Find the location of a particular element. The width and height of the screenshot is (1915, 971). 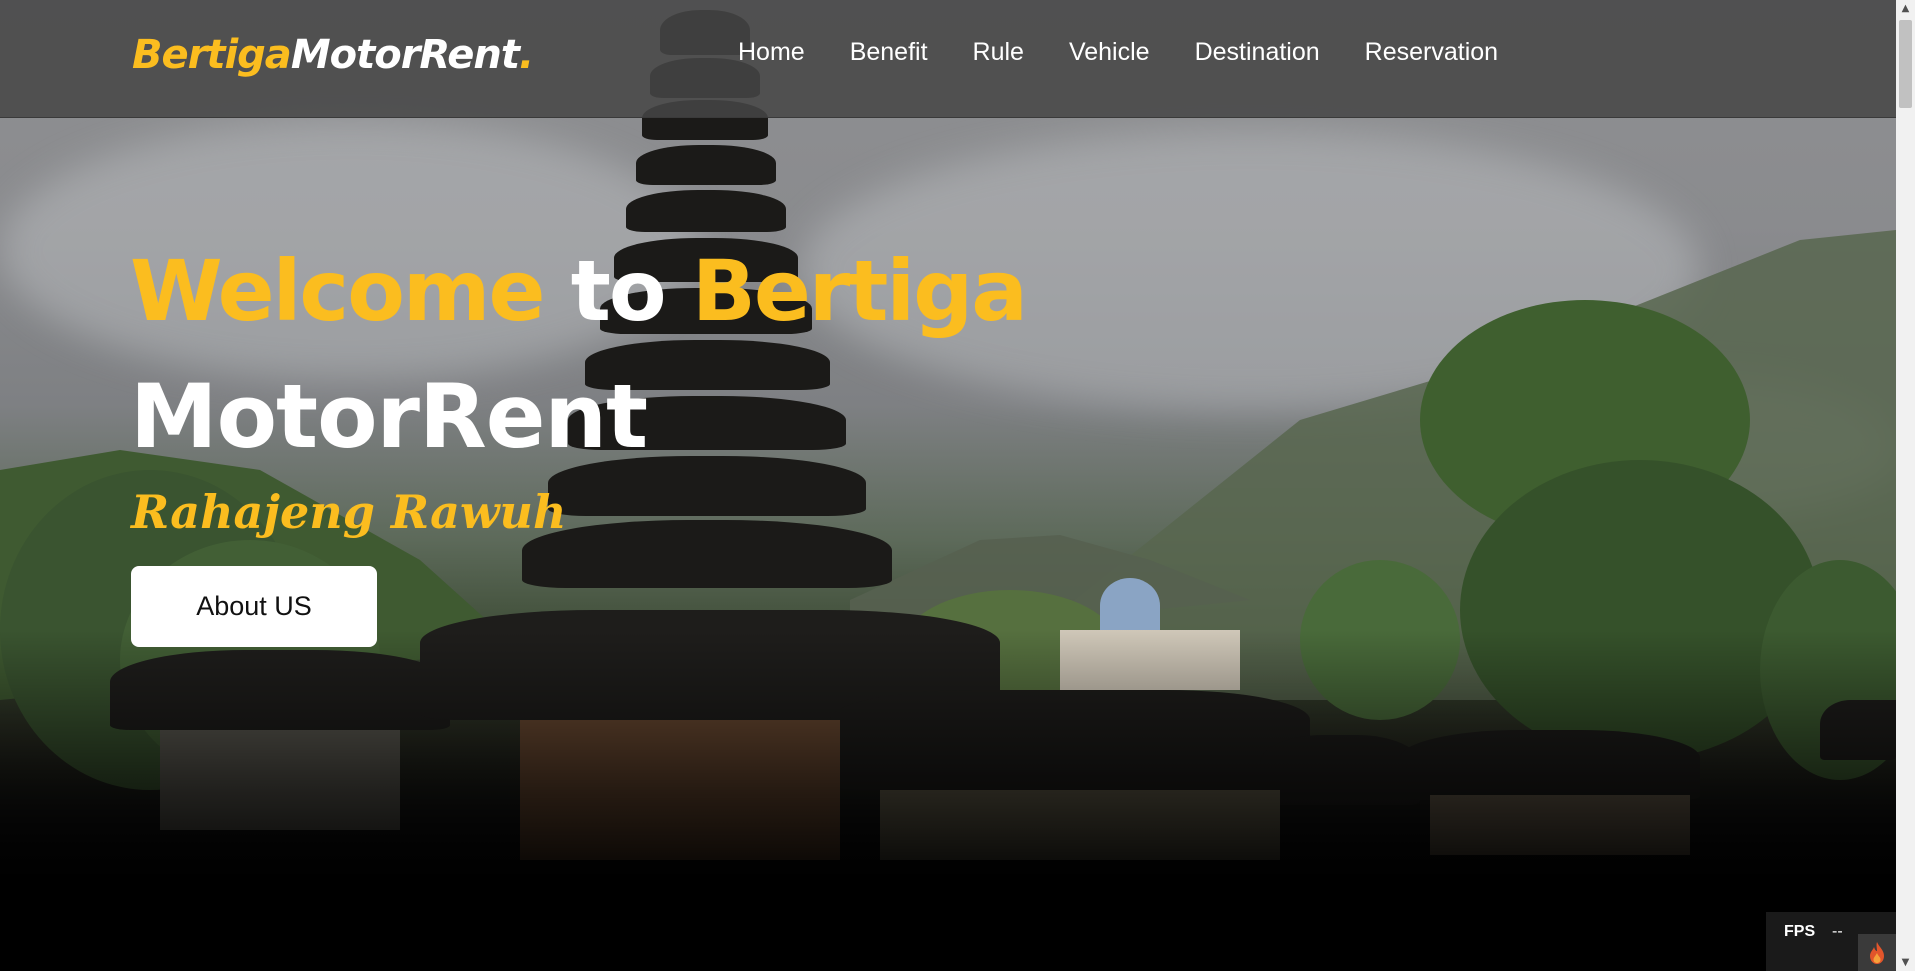

flame-icon is located at coordinates (1877, 952).